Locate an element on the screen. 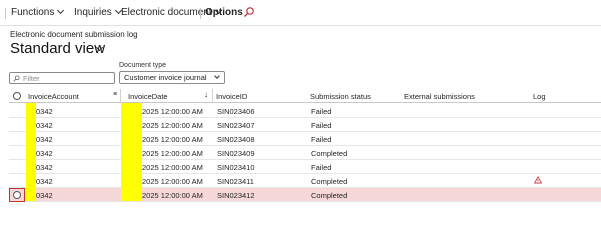 This screenshot has height=240, width=601. table-row: 0342 2025 12:00:00 AM SIN023407 Failed is located at coordinates (305, 125).